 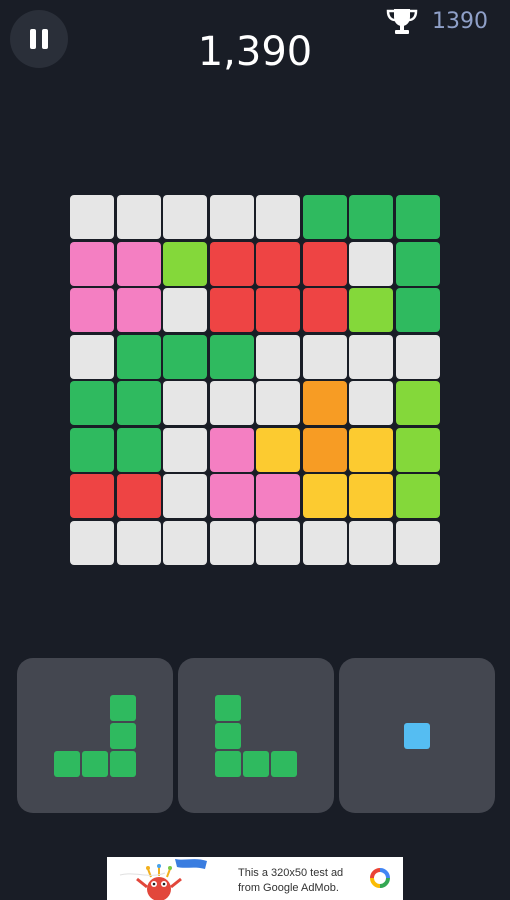 I want to click on best-score: 1390, so click(x=460, y=21).